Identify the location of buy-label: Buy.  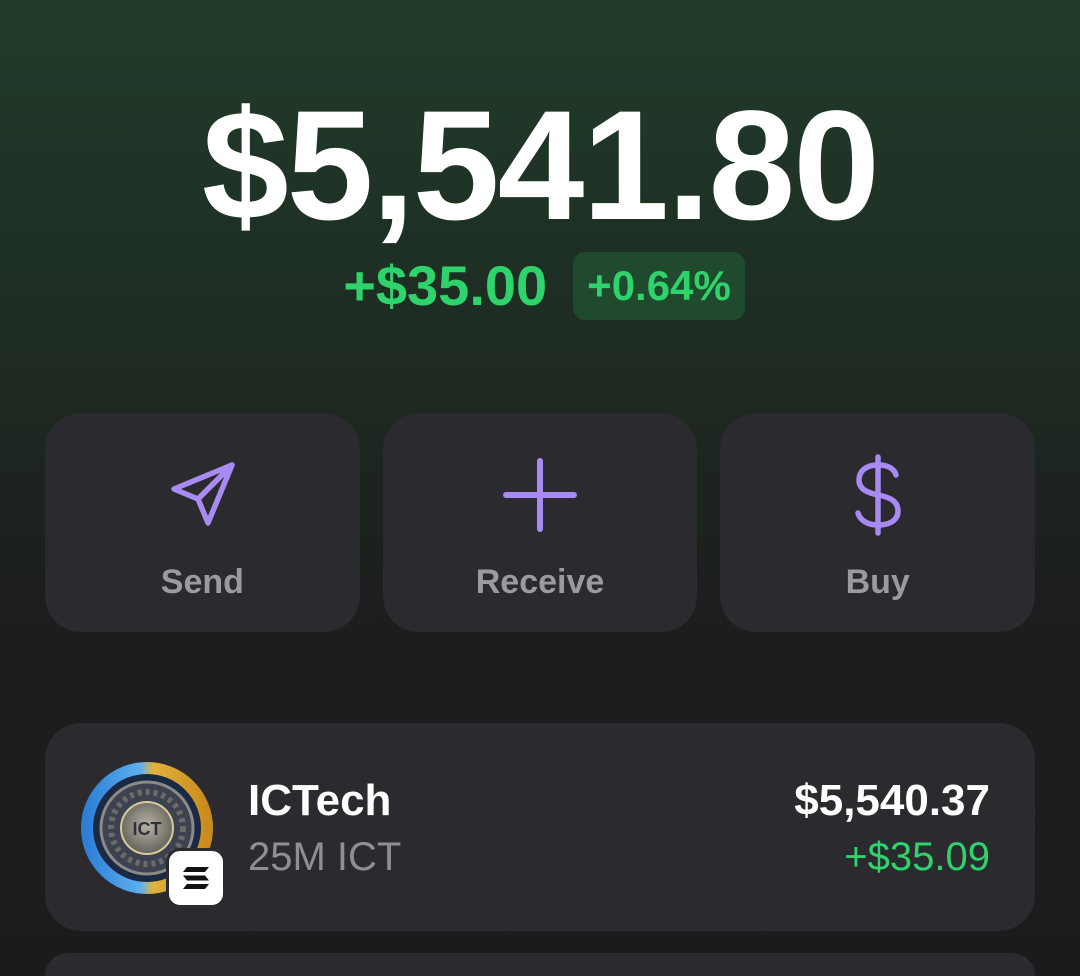
(877, 582).